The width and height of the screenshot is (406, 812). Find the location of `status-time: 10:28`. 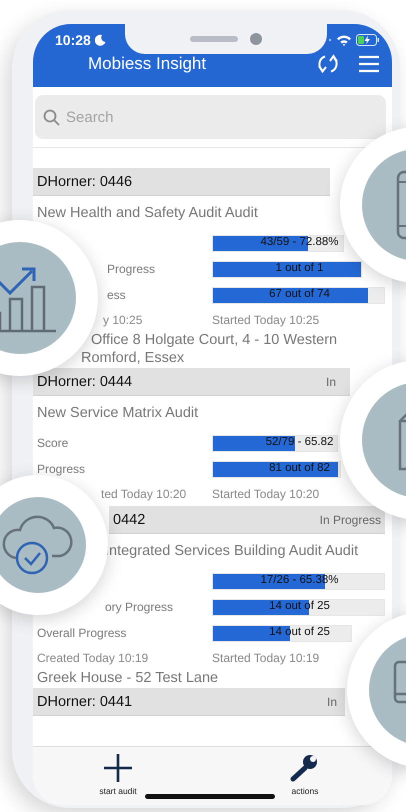

status-time: 10:28 is located at coordinates (73, 40).